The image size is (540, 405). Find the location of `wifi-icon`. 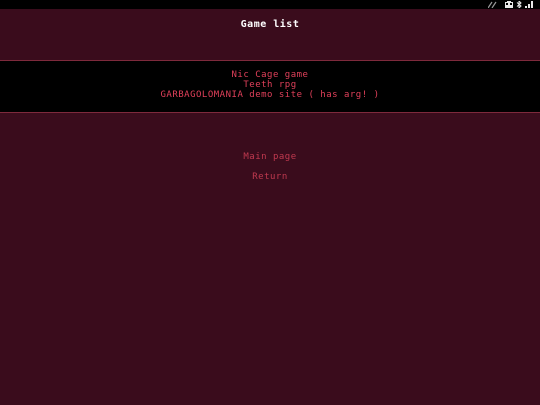

wifi-icon is located at coordinates (529, 4).